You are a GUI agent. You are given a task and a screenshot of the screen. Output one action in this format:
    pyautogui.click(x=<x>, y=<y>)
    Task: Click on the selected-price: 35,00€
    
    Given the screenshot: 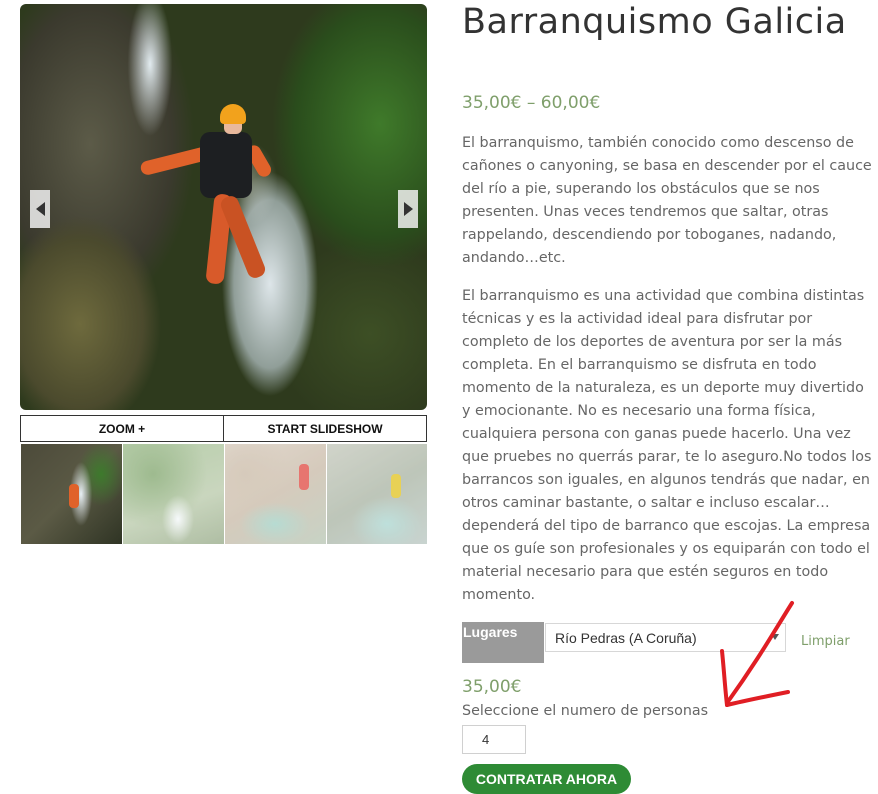 What is the action you would take?
    pyautogui.click(x=492, y=687)
    